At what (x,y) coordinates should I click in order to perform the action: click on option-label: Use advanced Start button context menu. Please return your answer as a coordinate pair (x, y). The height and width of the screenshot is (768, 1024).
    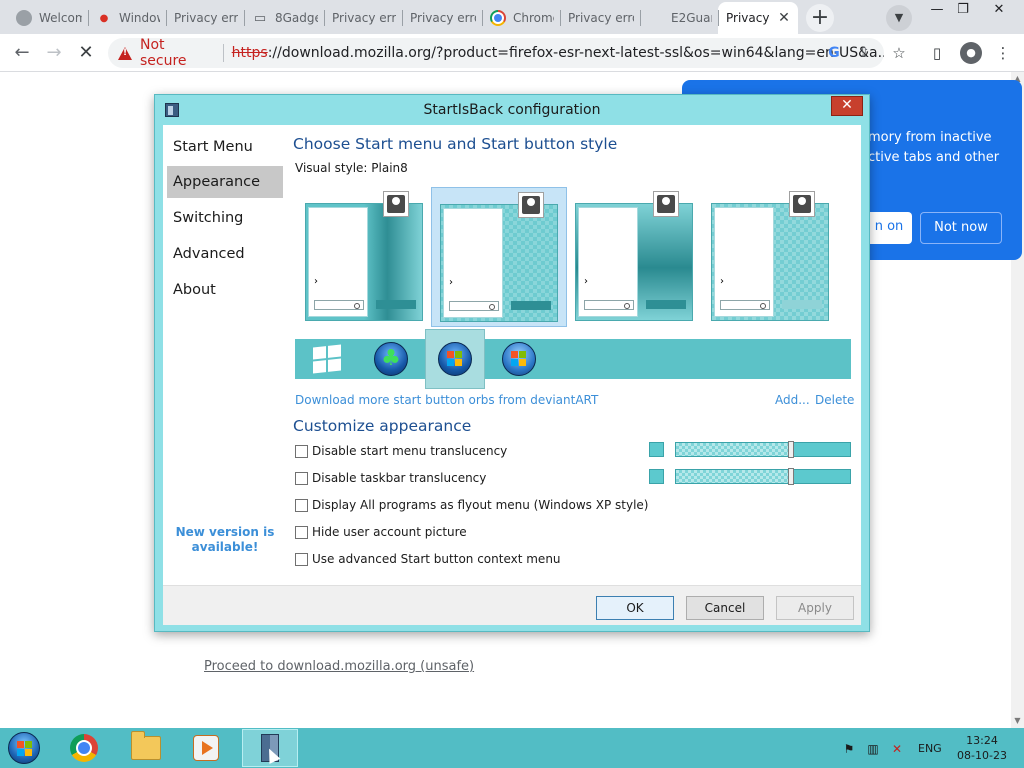
    Looking at the image, I should click on (436, 559).